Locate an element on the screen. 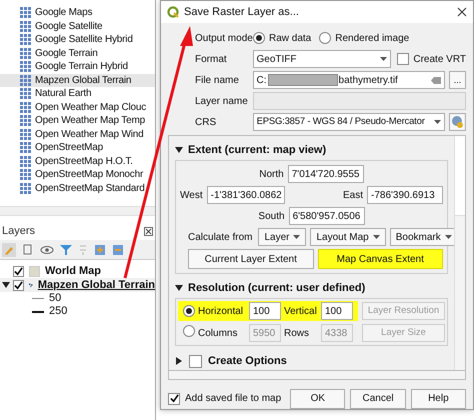 This screenshot has width=474, height=420. west-field: -1'381'360.0862 is located at coordinates (245, 195).